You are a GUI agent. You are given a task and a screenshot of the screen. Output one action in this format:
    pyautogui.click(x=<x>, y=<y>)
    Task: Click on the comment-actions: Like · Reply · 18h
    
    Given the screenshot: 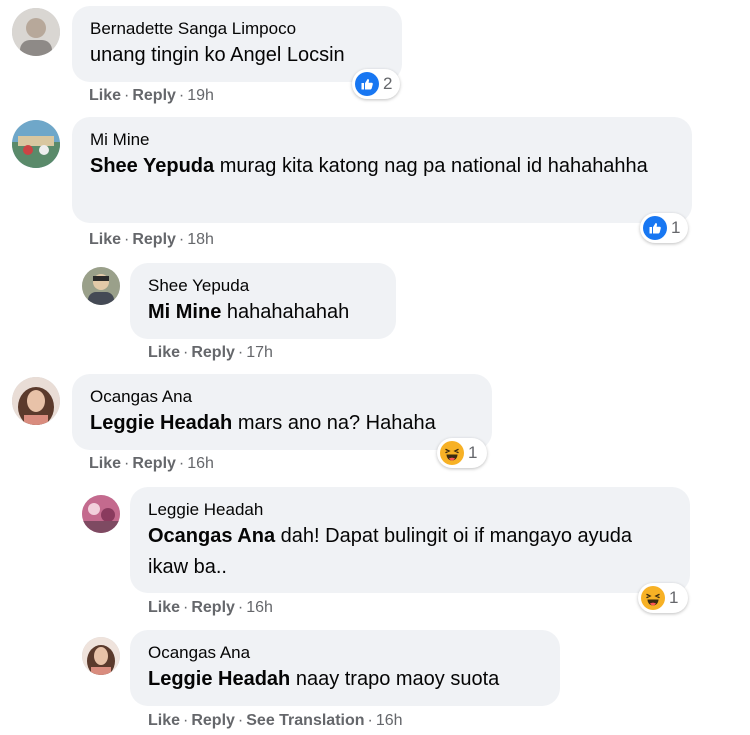 What is the action you would take?
    pyautogui.click(x=151, y=240)
    